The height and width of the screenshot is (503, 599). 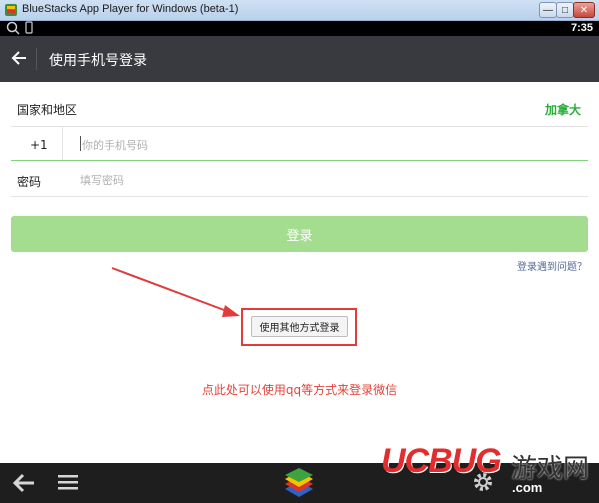 What do you see at coordinates (20, 58) in the screenshot?
I see `back-arrow-icon` at bounding box center [20, 58].